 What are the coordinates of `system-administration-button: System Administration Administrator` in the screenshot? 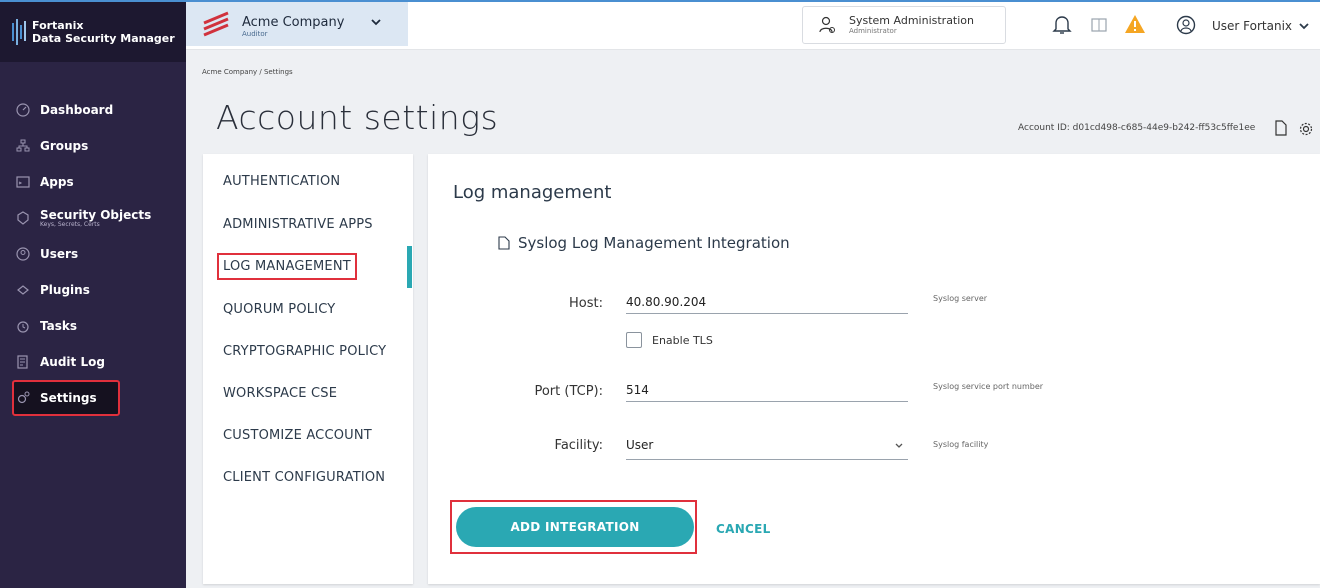 It's located at (904, 25).